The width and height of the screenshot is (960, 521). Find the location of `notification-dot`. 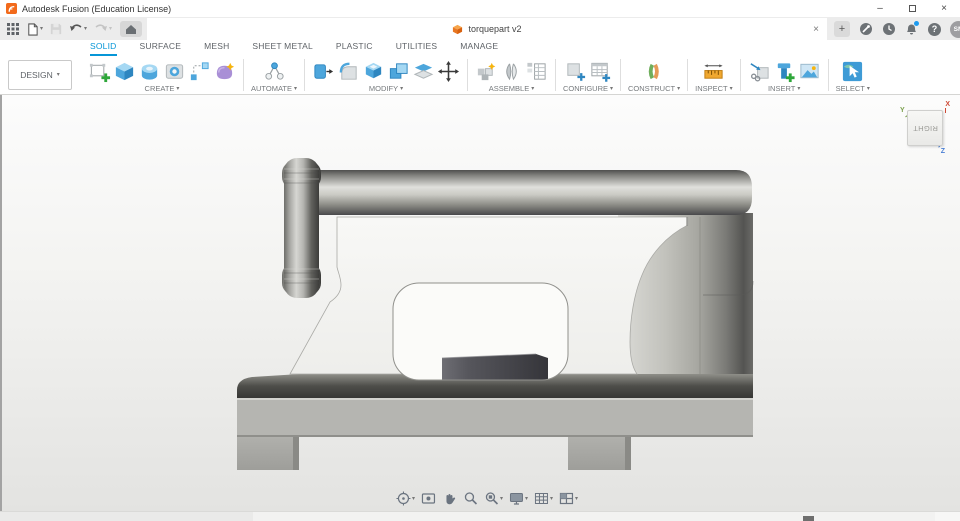

notification-dot is located at coordinates (916, 23).